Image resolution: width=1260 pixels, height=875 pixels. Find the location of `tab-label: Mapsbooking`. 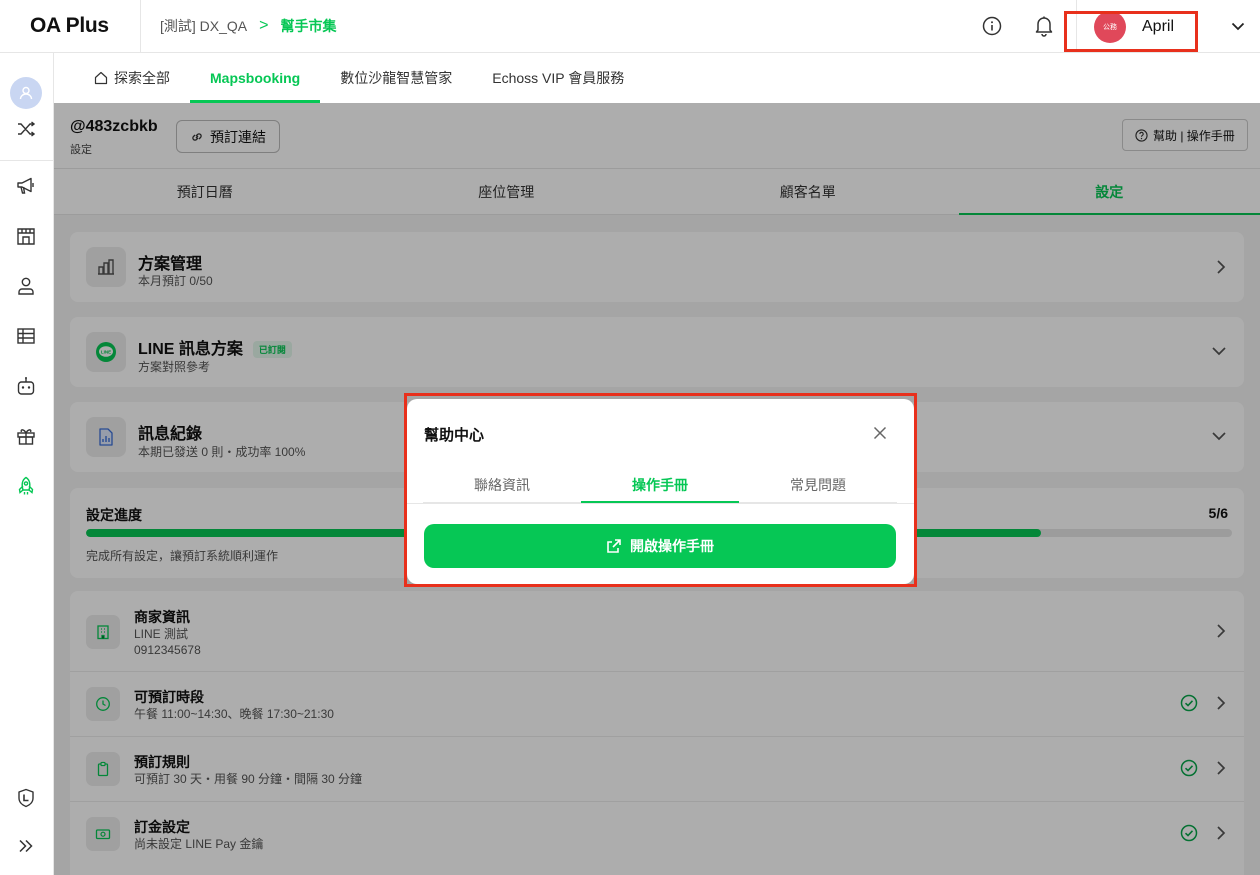

tab-label: Mapsbooking is located at coordinates (255, 78).